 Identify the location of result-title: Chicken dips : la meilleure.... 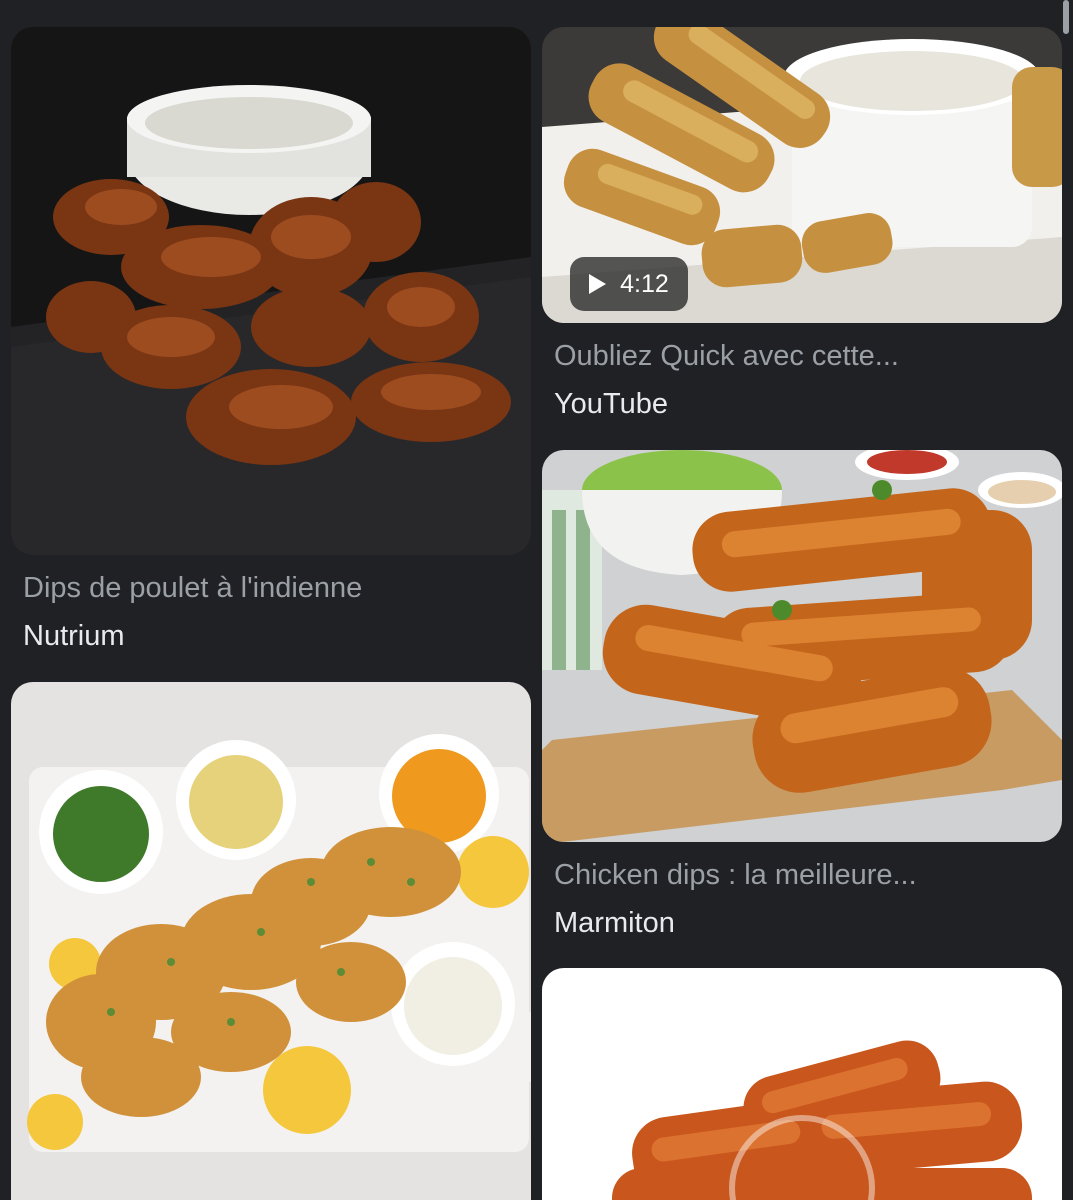
(802, 875).